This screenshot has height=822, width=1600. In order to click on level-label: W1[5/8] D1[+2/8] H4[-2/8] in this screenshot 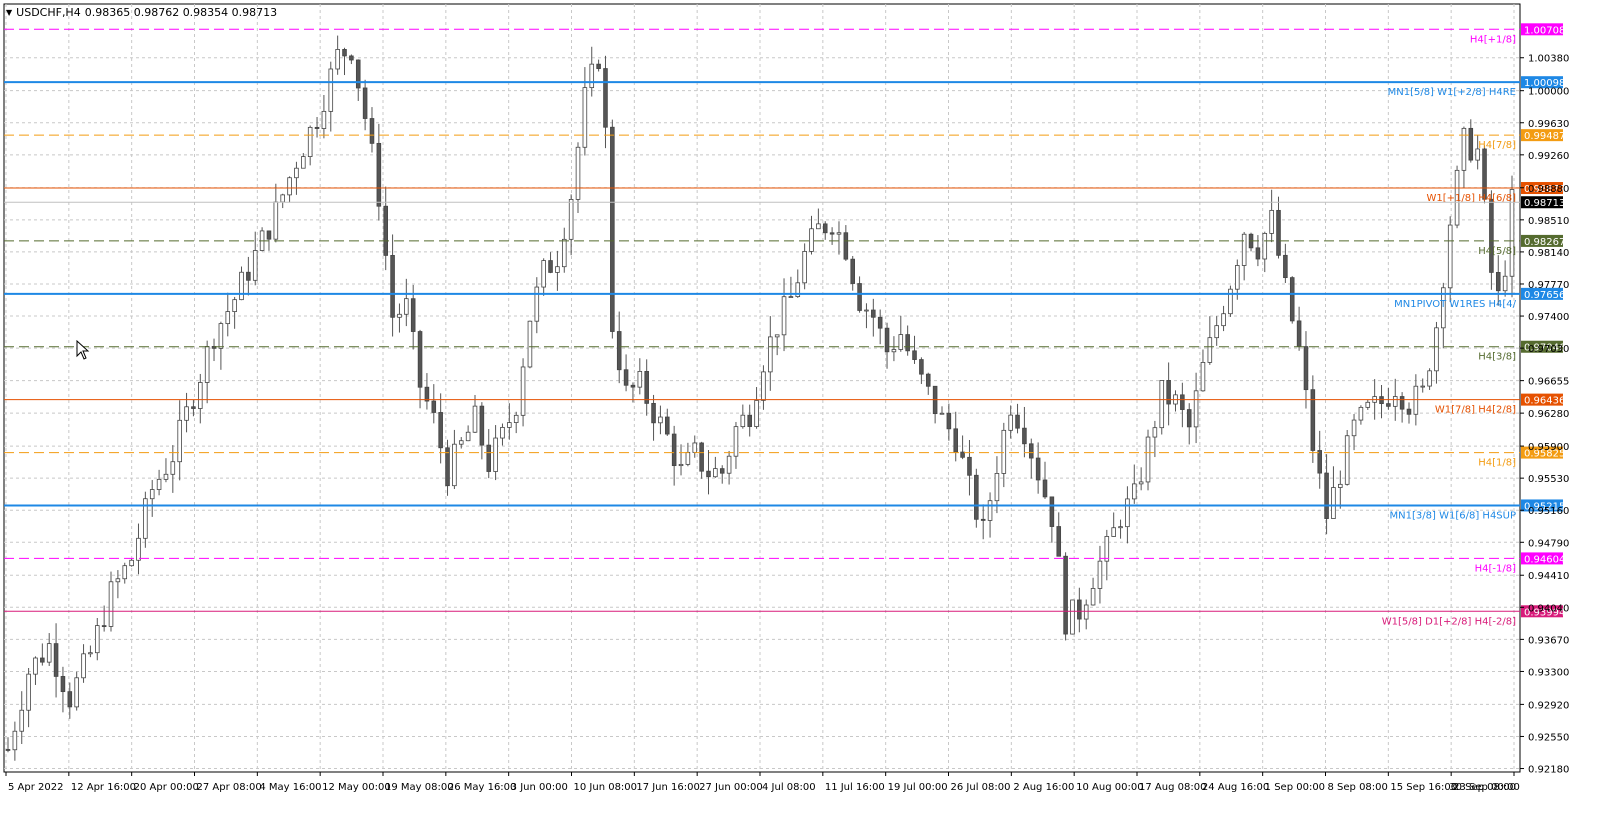, I will do `click(1449, 621)`.